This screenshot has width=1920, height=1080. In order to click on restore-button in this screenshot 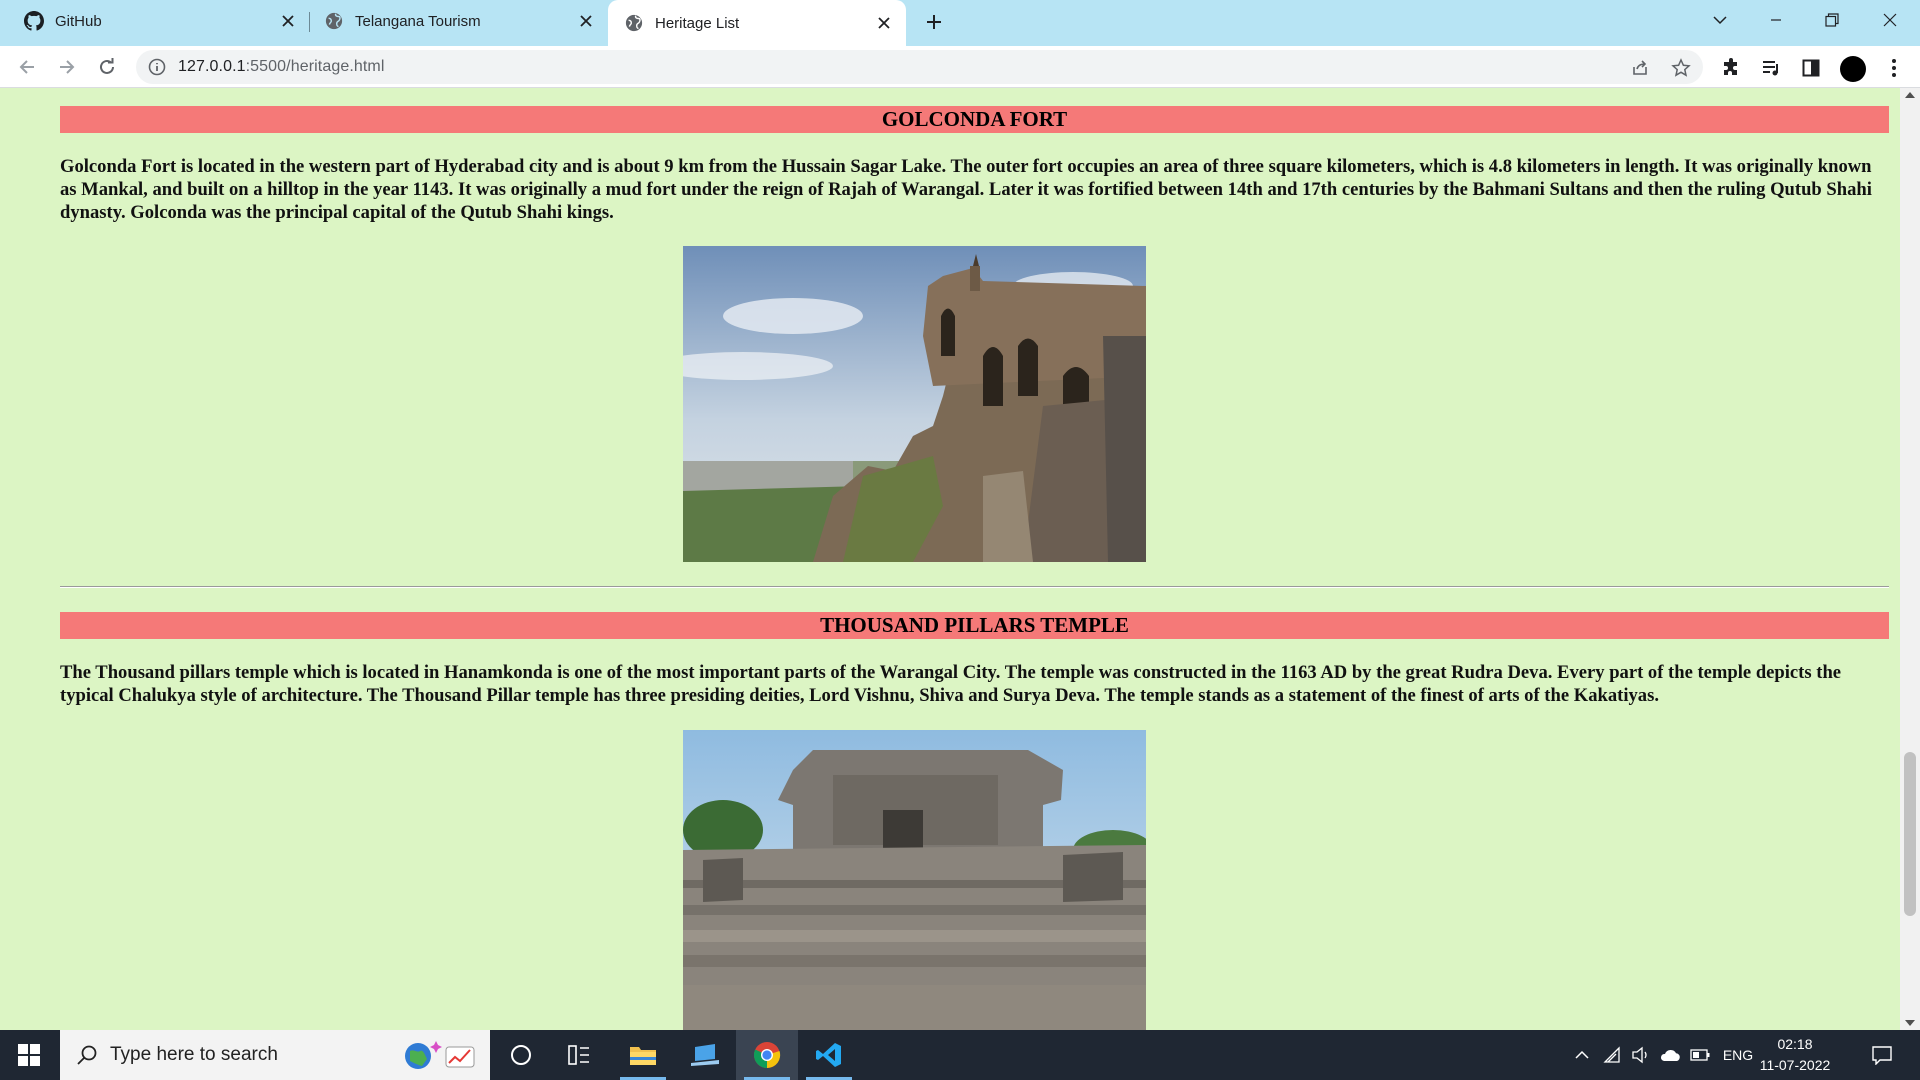, I will do `click(1832, 20)`.